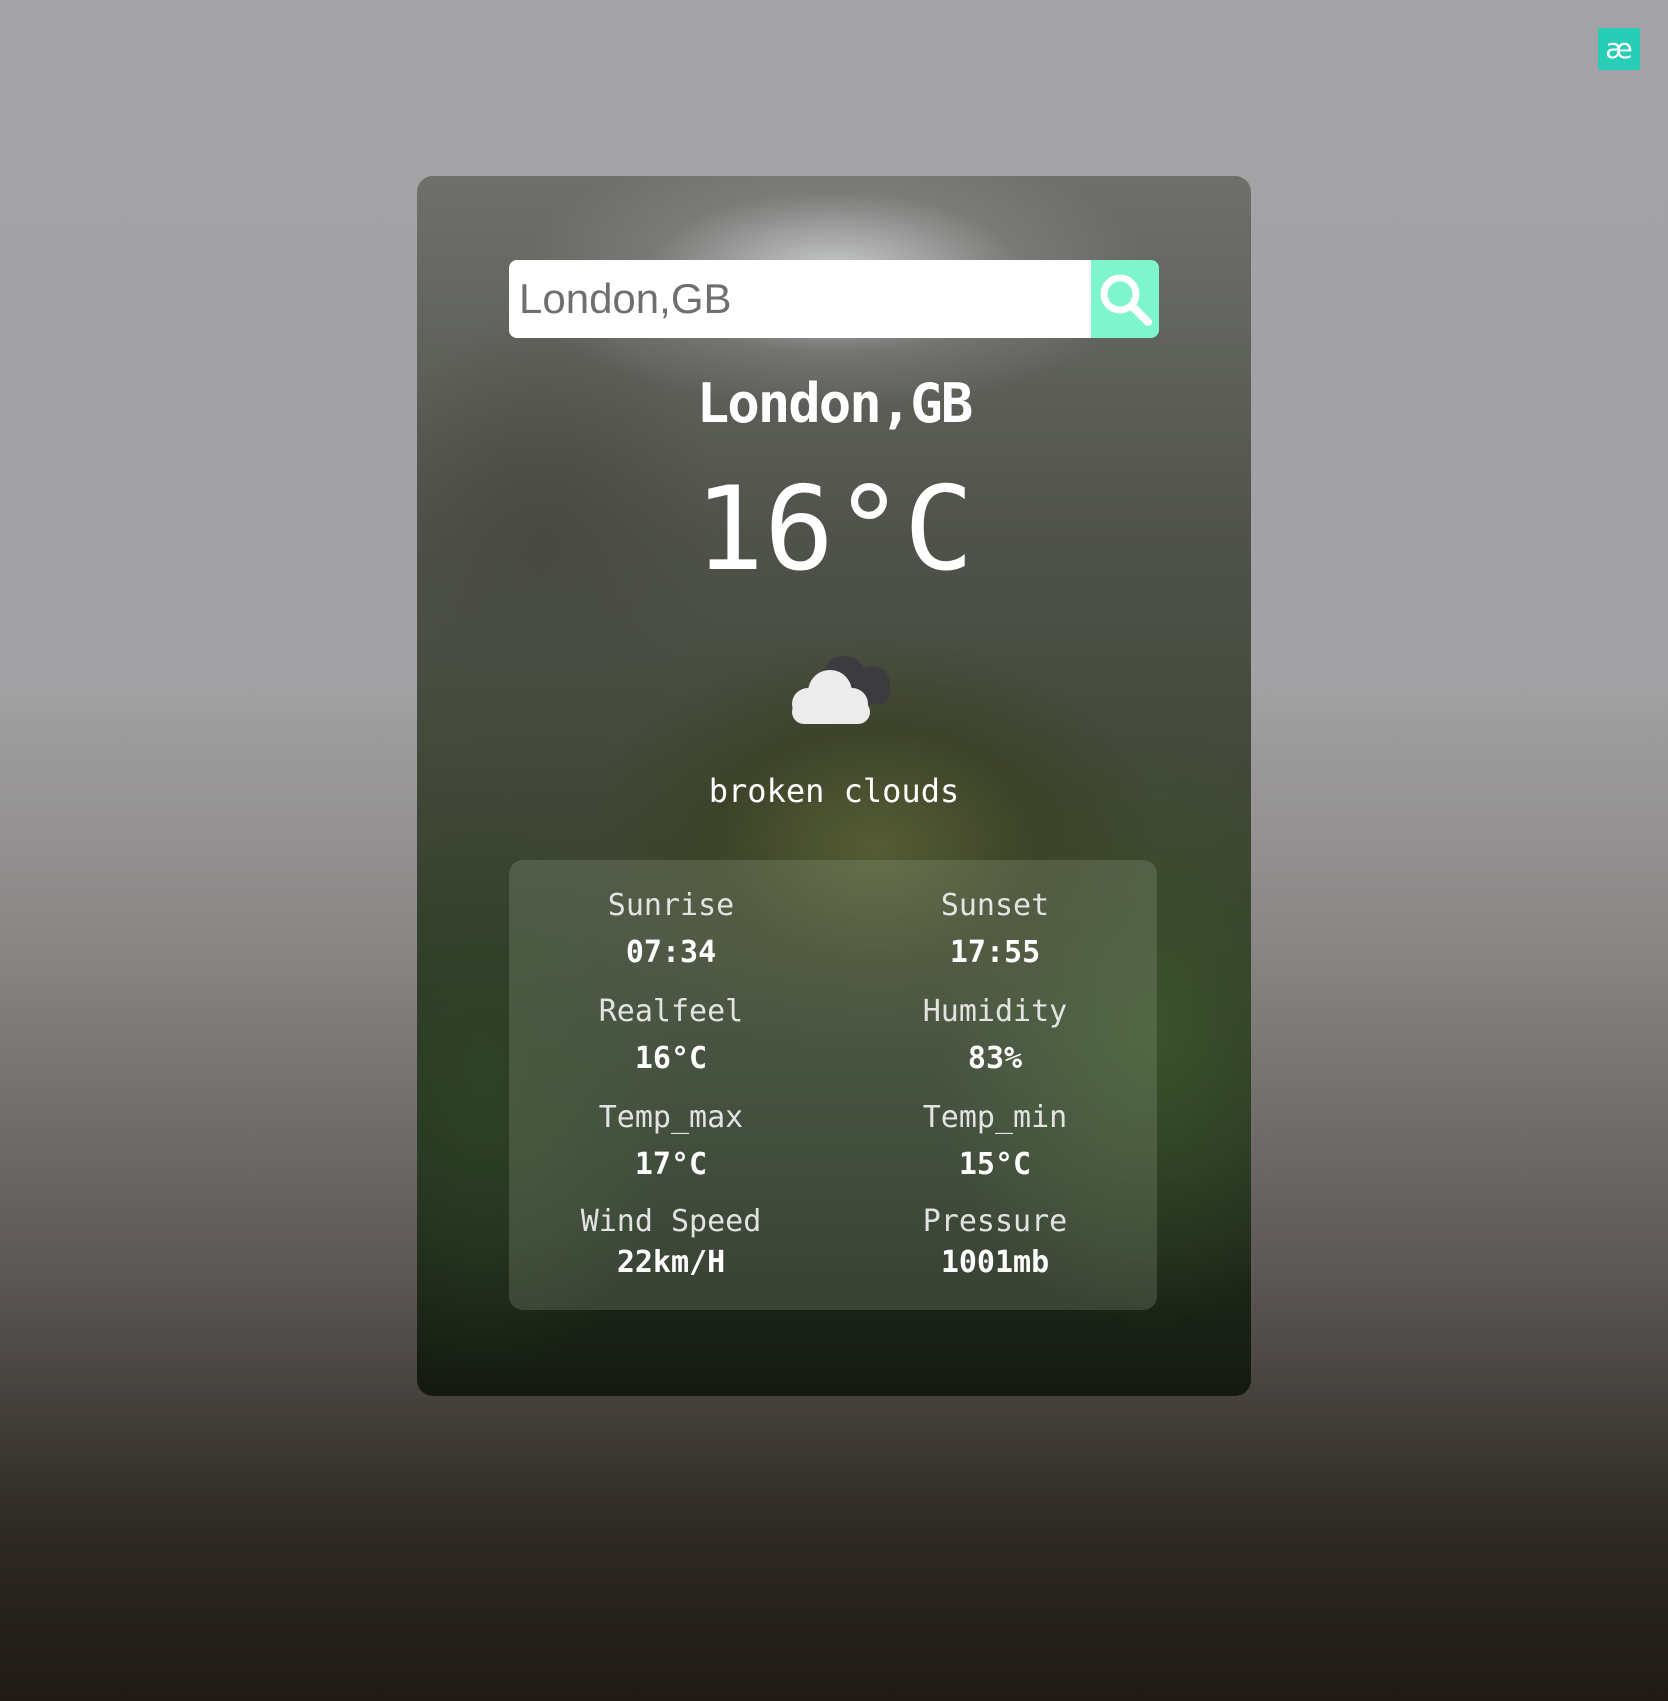 Image resolution: width=1668 pixels, height=1701 pixels. I want to click on detail-temp-min: Temp_min 15°C, so click(995, 1141).